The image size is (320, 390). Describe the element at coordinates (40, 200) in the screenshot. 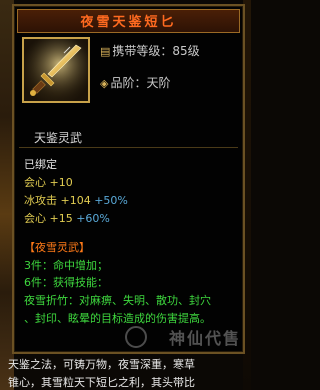

I see `stat-name: 冰攻击` at that location.